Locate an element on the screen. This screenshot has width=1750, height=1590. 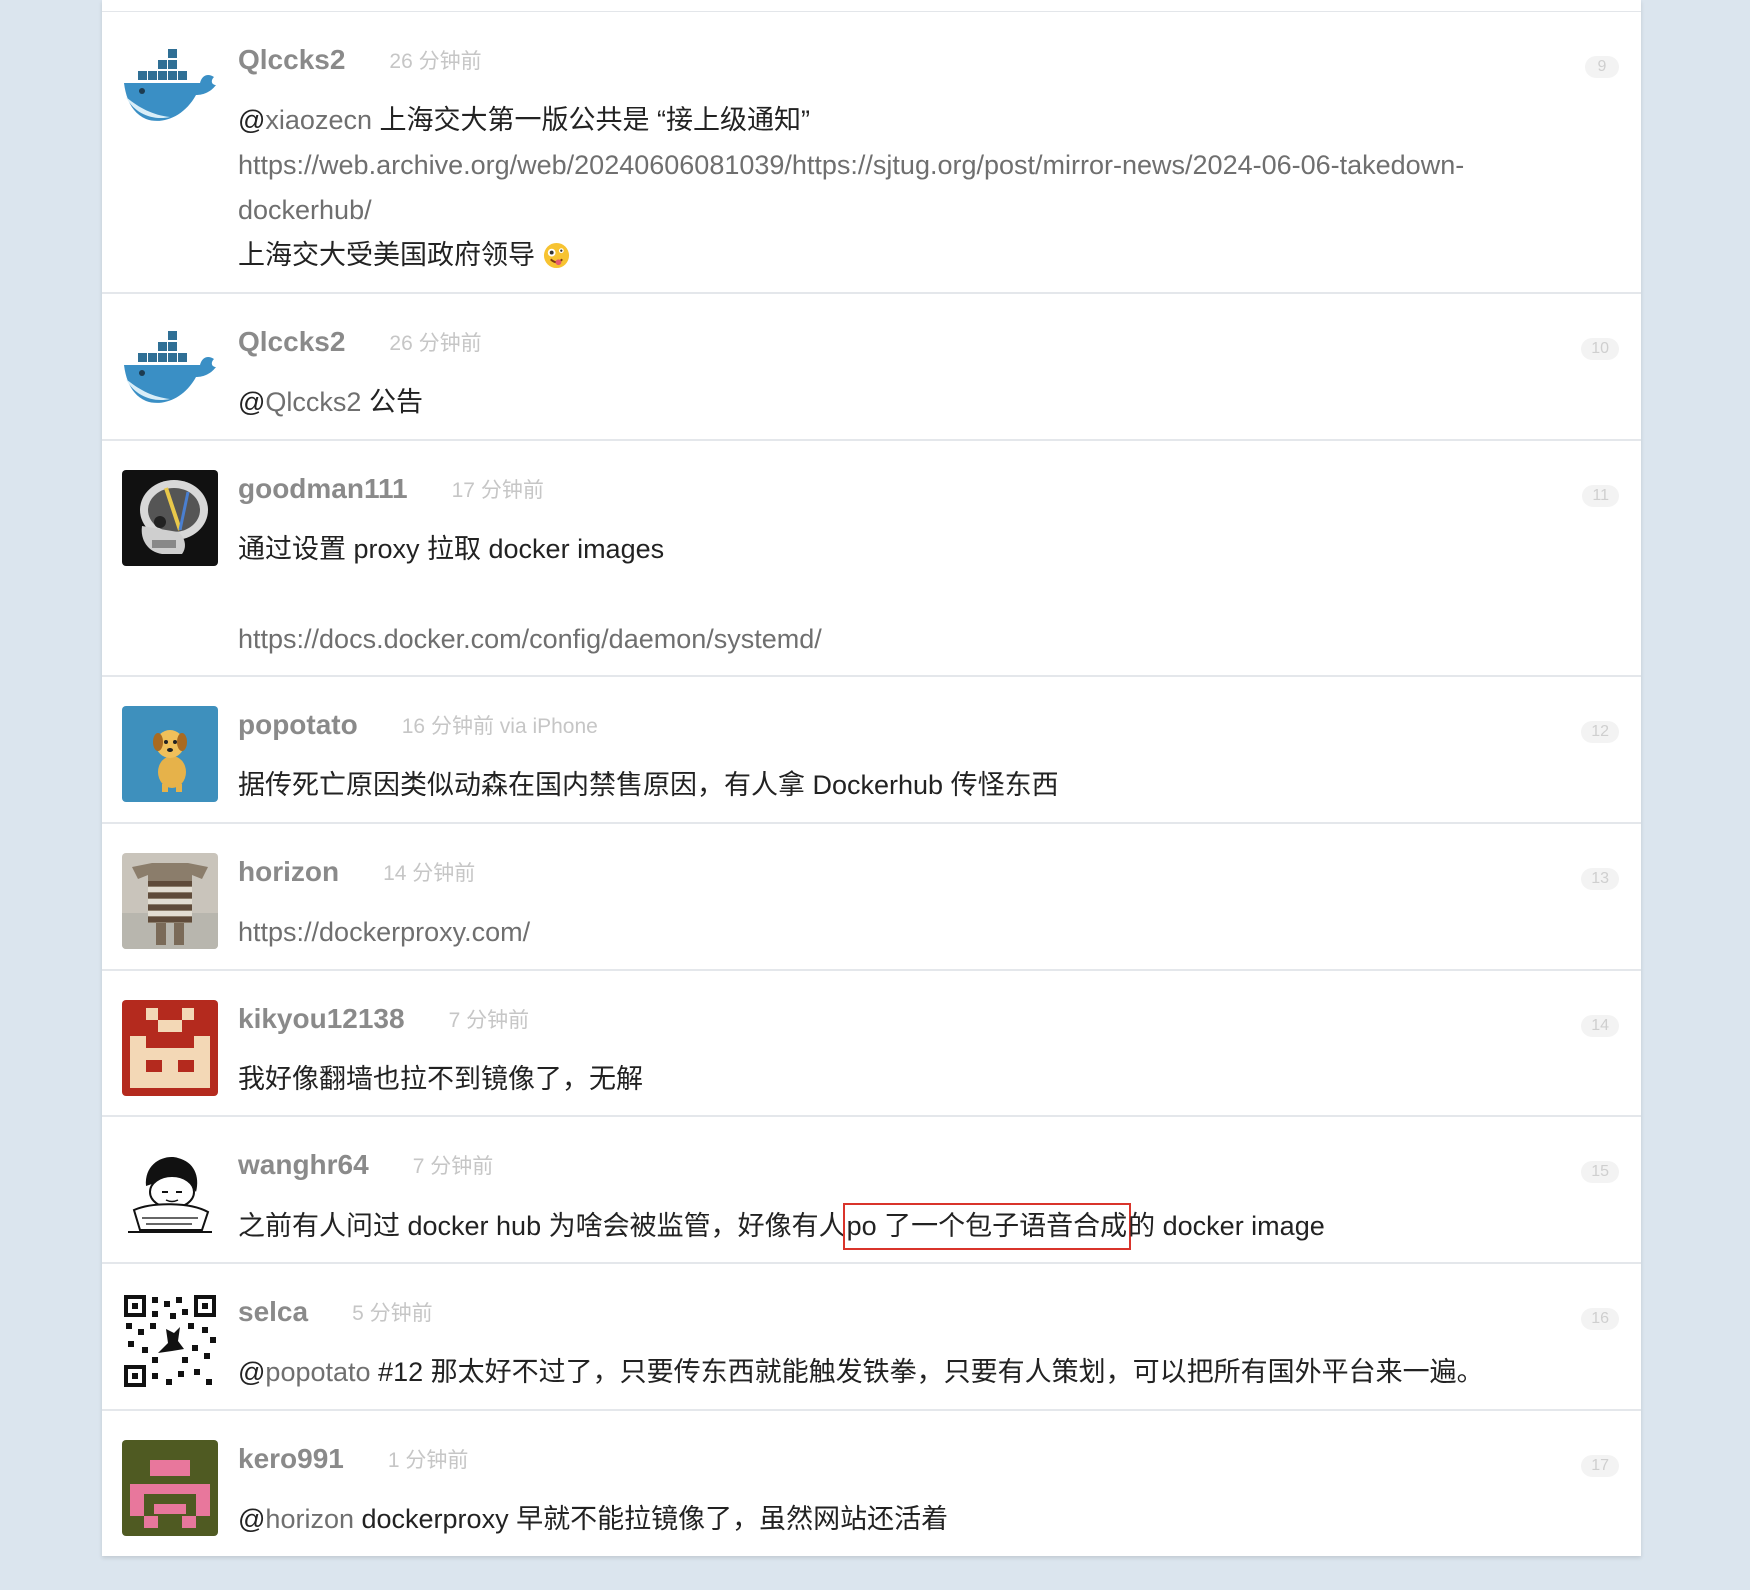
avatar-sketch is located at coordinates (170, 1194).